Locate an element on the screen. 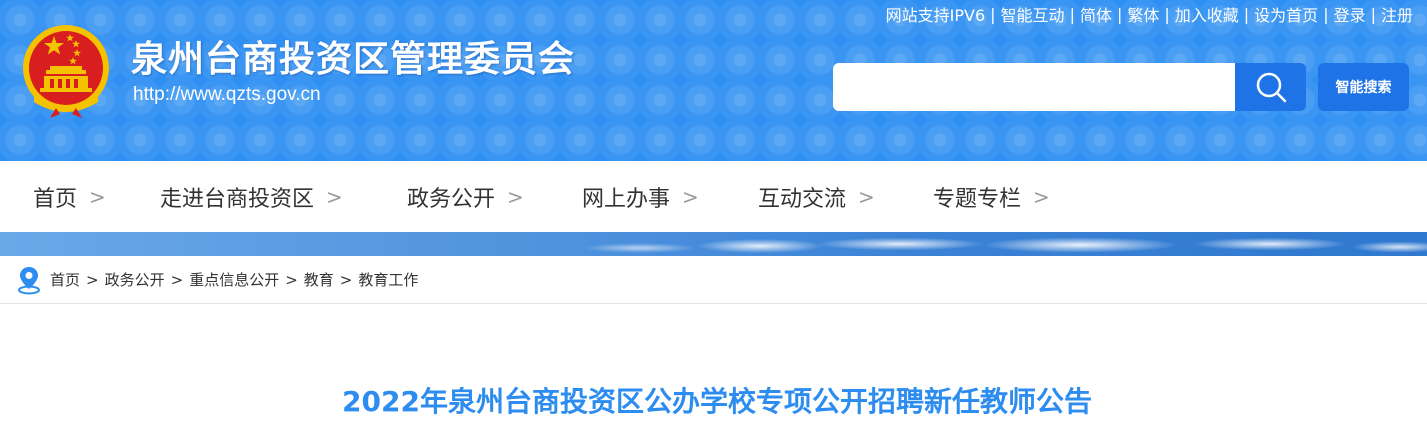  search-button is located at coordinates (1270, 87).